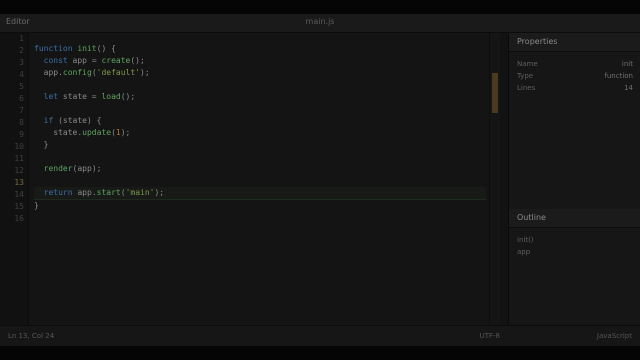  Describe the element at coordinates (525, 240) in the screenshot. I see `panel-row-label: init()` at that location.